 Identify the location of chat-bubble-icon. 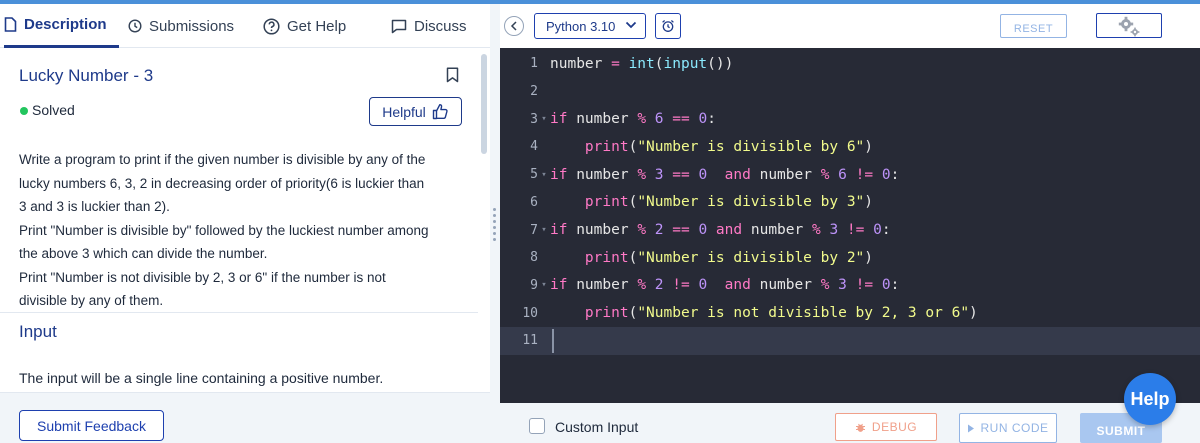
(399, 26).